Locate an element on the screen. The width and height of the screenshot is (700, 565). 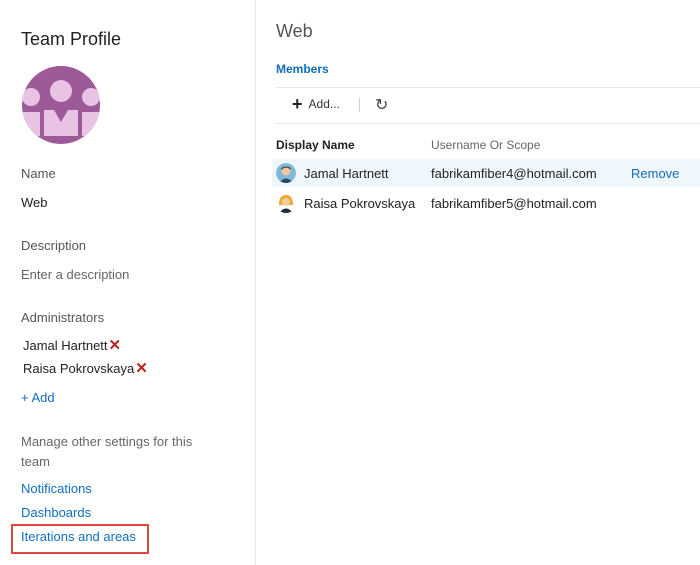
refresh-icon: ↻ is located at coordinates (381, 105).